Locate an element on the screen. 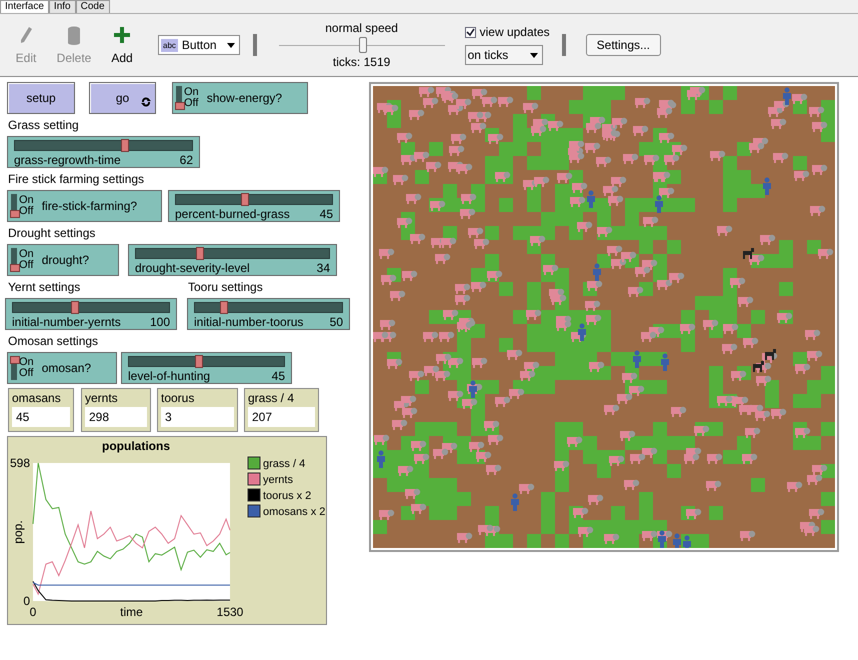 This screenshot has height=660, width=858. slider-value: 100 is located at coordinates (160, 322).